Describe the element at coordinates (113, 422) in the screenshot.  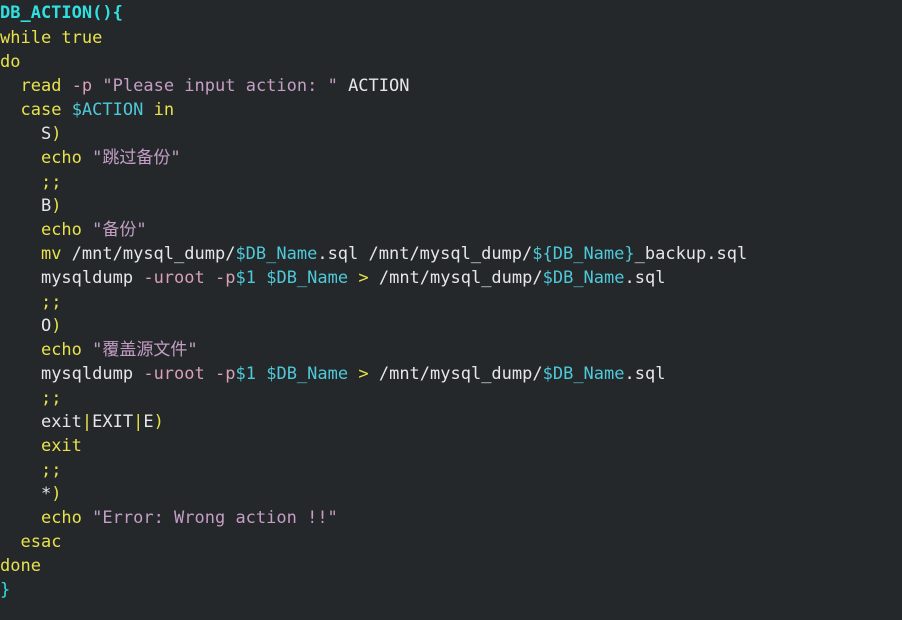
I see `code-token: EXIT` at that location.